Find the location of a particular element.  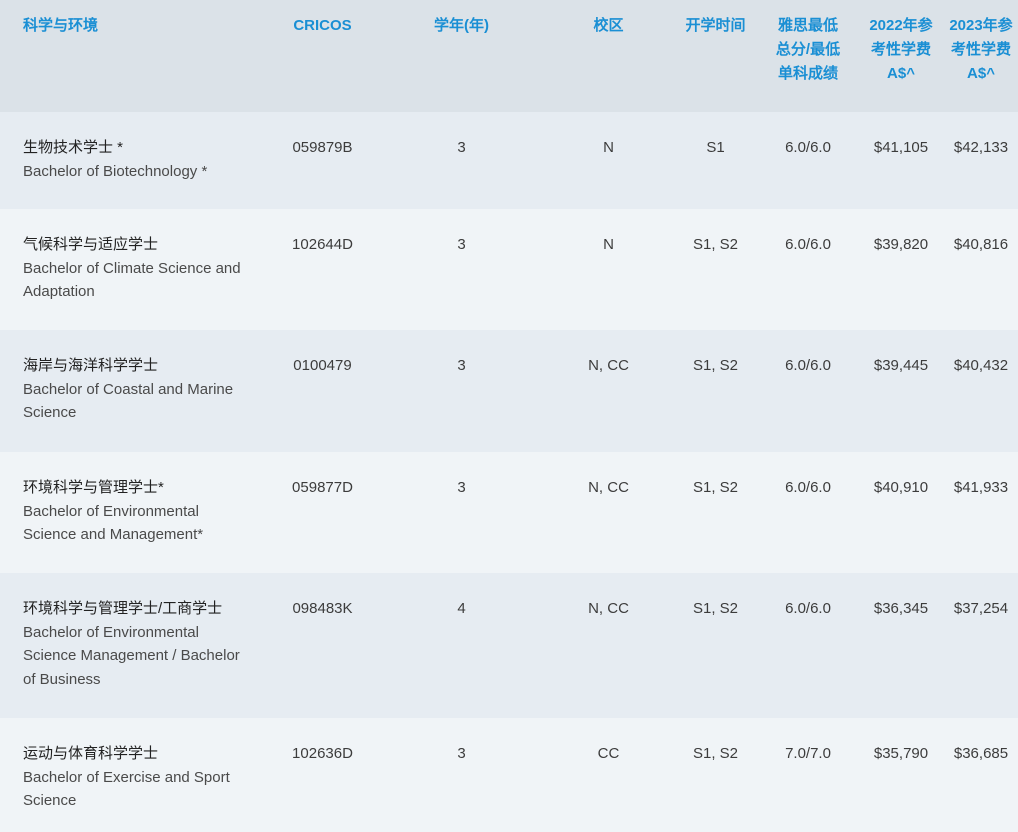

cricos-cell: 102636D is located at coordinates (322, 753).